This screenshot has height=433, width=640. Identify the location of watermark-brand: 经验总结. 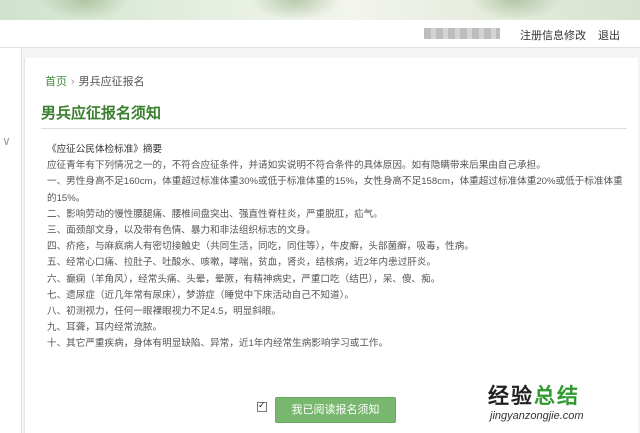
(534, 395).